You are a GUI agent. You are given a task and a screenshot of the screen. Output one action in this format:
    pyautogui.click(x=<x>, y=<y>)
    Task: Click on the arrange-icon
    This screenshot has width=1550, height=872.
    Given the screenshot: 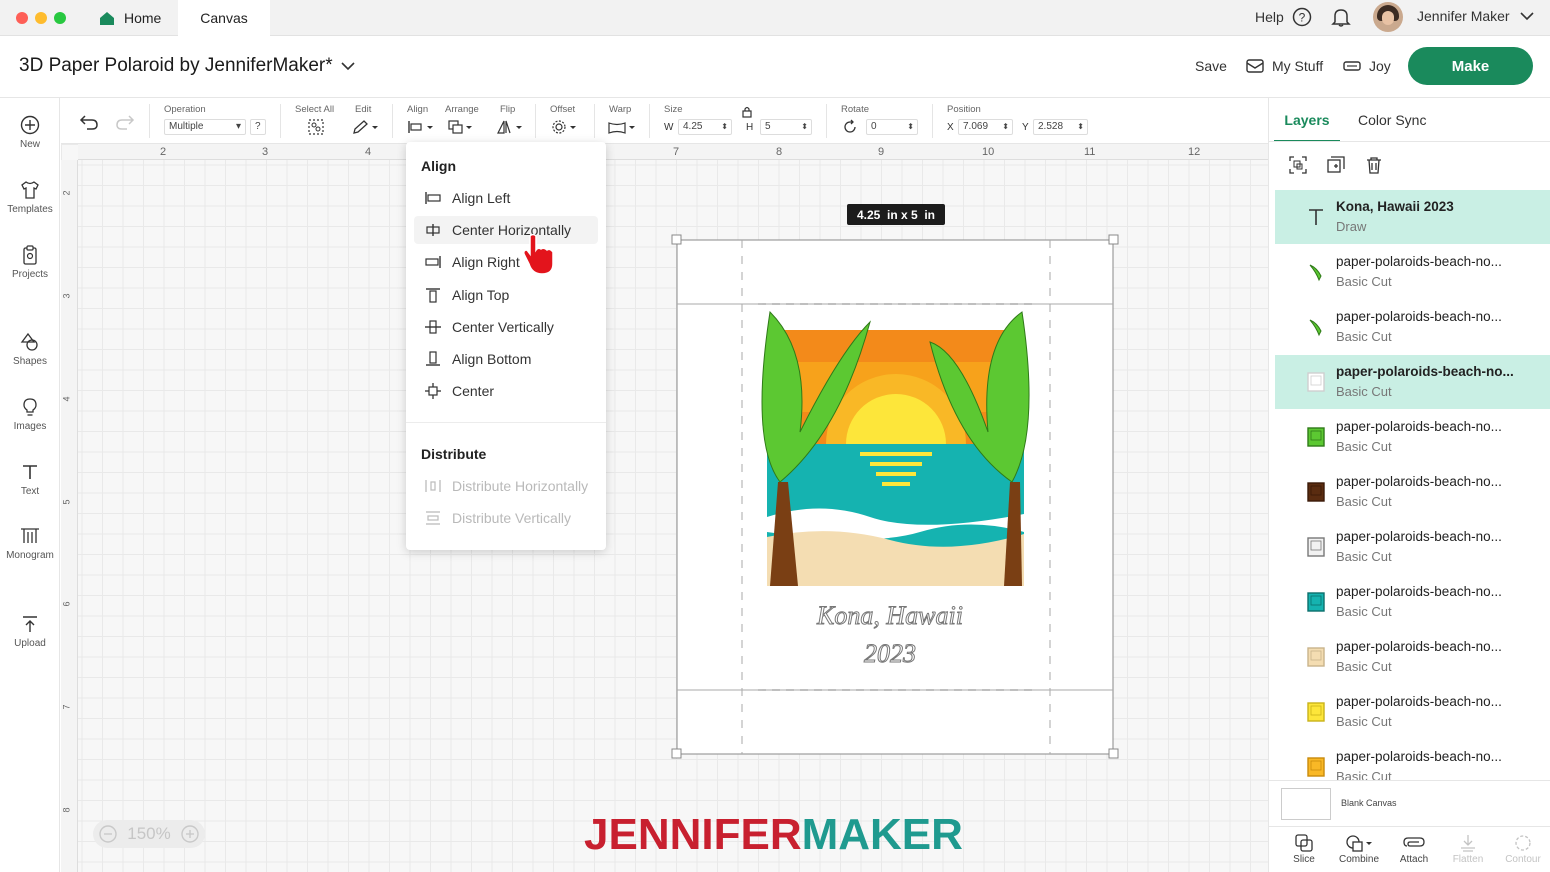 What is the action you would take?
    pyautogui.click(x=461, y=127)
    